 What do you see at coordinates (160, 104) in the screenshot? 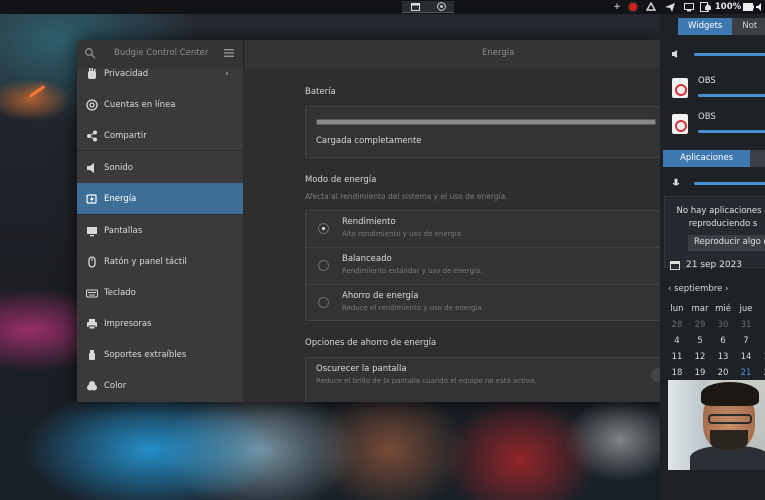
I see `sidebar-item-cuentas: Cuentas en línea` at bounding box center [160, 104].